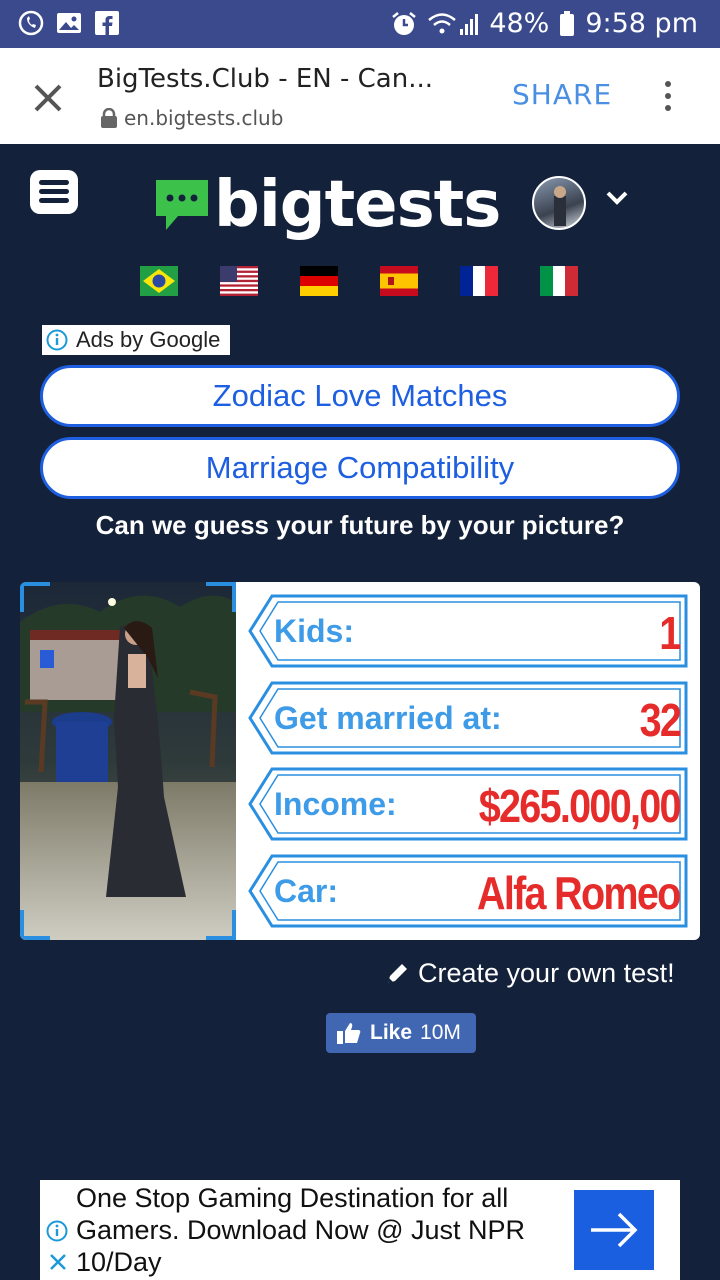 The image size is (720, 1280). What do you see at coordinates (567, 23) in the screenshot?
I see `battery-icon` at bounding box center [567, 23].